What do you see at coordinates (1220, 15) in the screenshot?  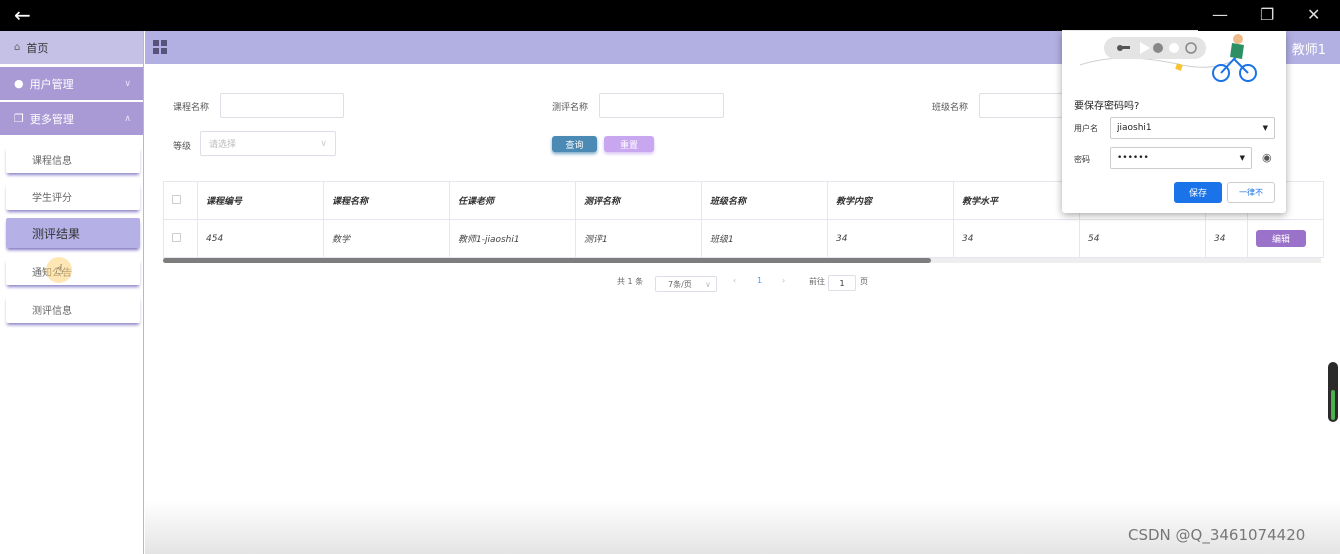 I see `minimize-icon: —` at bounding box center [1220, 15].